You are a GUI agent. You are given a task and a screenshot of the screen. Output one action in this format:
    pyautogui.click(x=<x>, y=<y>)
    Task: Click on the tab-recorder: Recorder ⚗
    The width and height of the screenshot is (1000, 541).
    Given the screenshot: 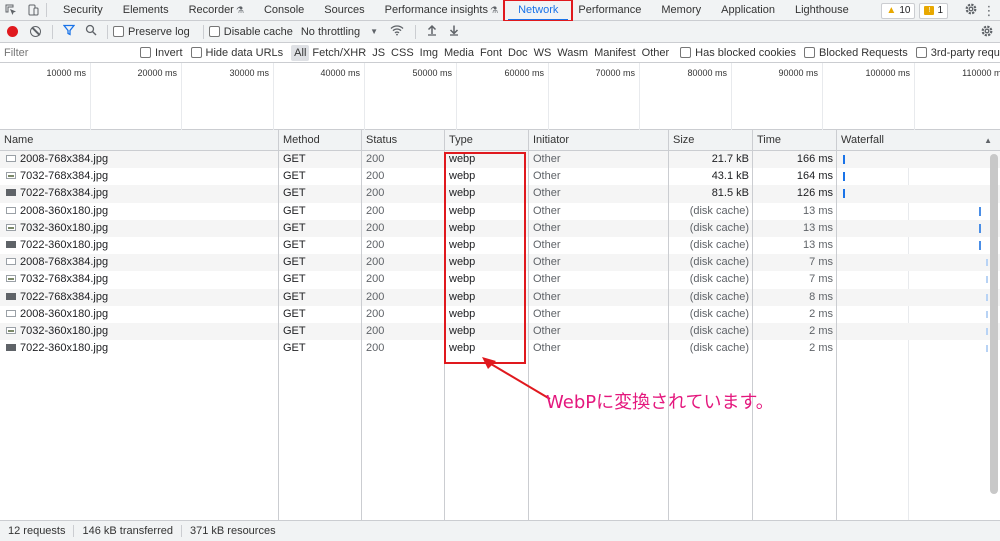 What is the action you would take?
    pyautogui.click(x=216, y=10)
    